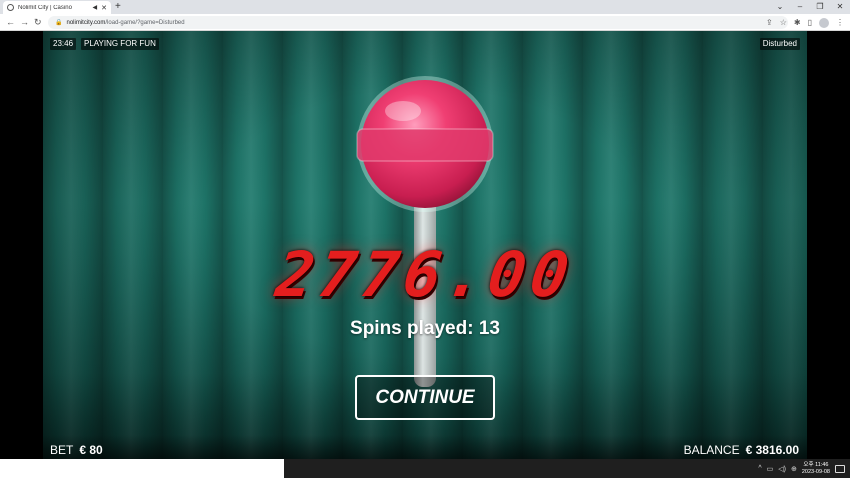  What do you see at coordinates (800, 7) in the screenshot?
I see `minimize-button: –` at bounding box center [800, 7].